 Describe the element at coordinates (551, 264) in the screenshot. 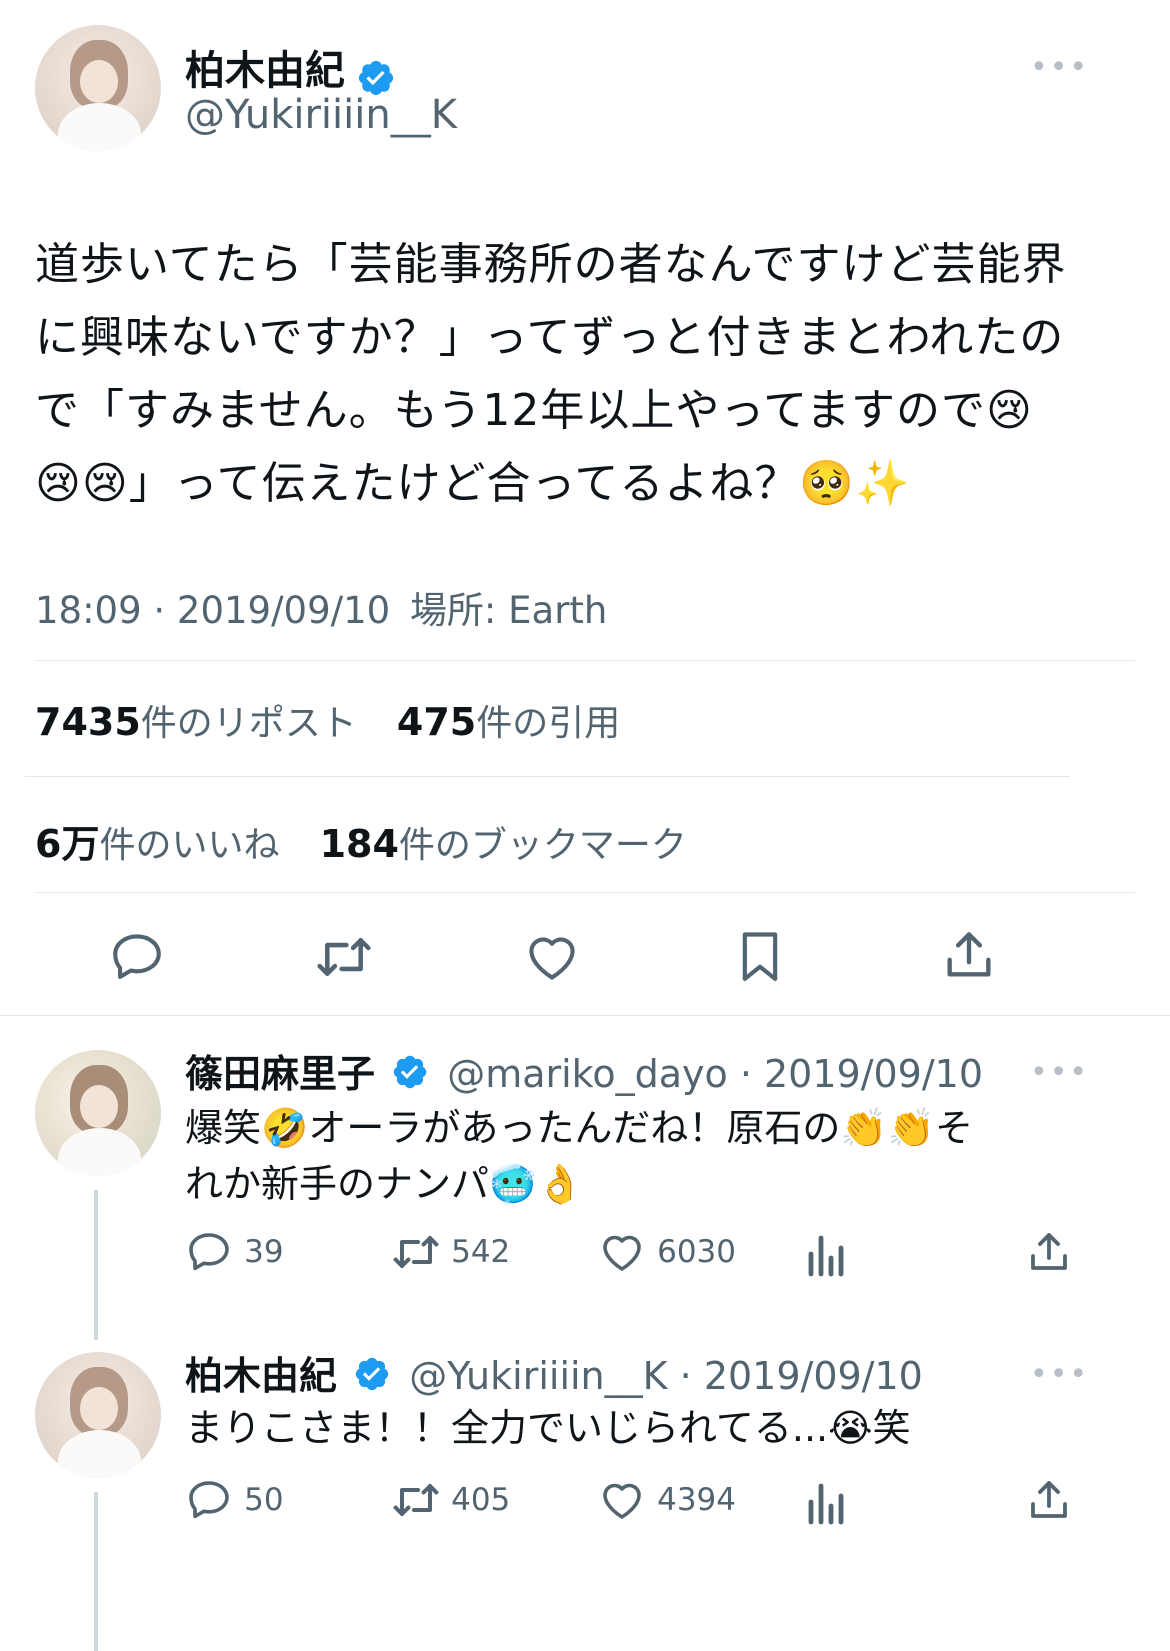

I see `tweet-text-line: 道歩いてたら「芸能事務所の者なんですけど芸能界` at that location.